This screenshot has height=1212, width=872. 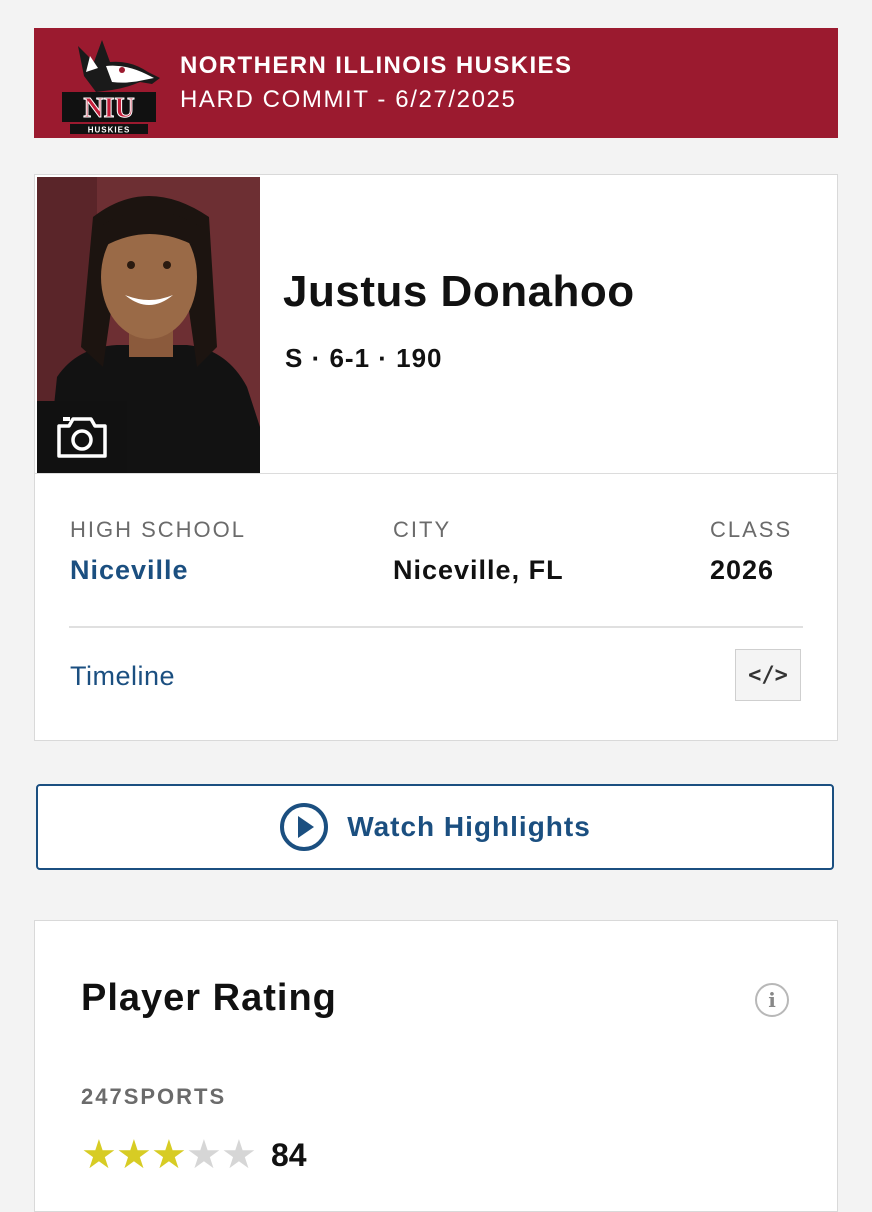 What do you see at coordinates (109, 130) in the screenshot?
I see `logo-subtext: HUSKIES` at bounding box center [109, 130].